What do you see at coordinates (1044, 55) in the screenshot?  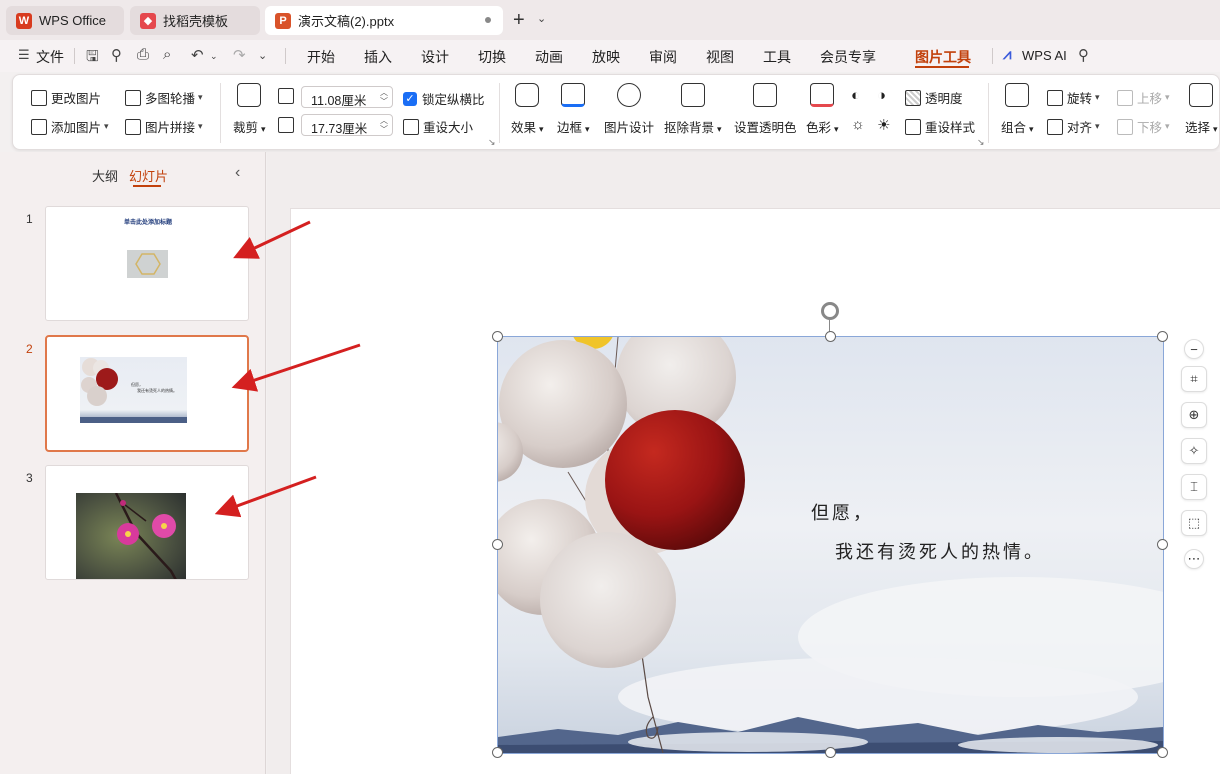 I see `menu-wps-ai: WPS AI` at bounding box center [1044, 55].